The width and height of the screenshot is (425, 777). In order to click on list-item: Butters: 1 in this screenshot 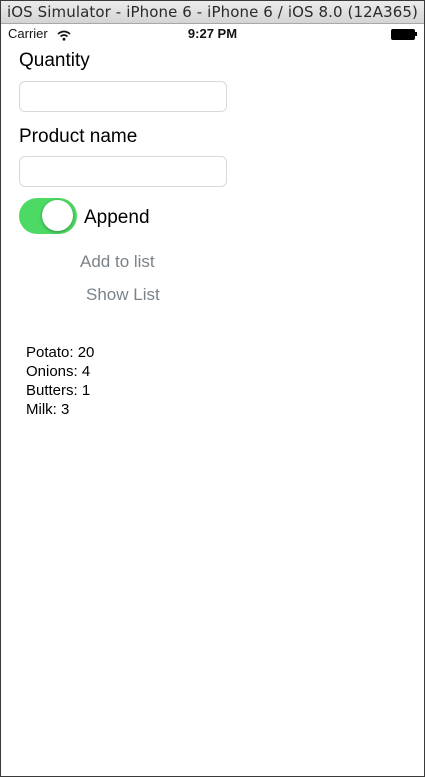, I will do `click(58, 390)`.